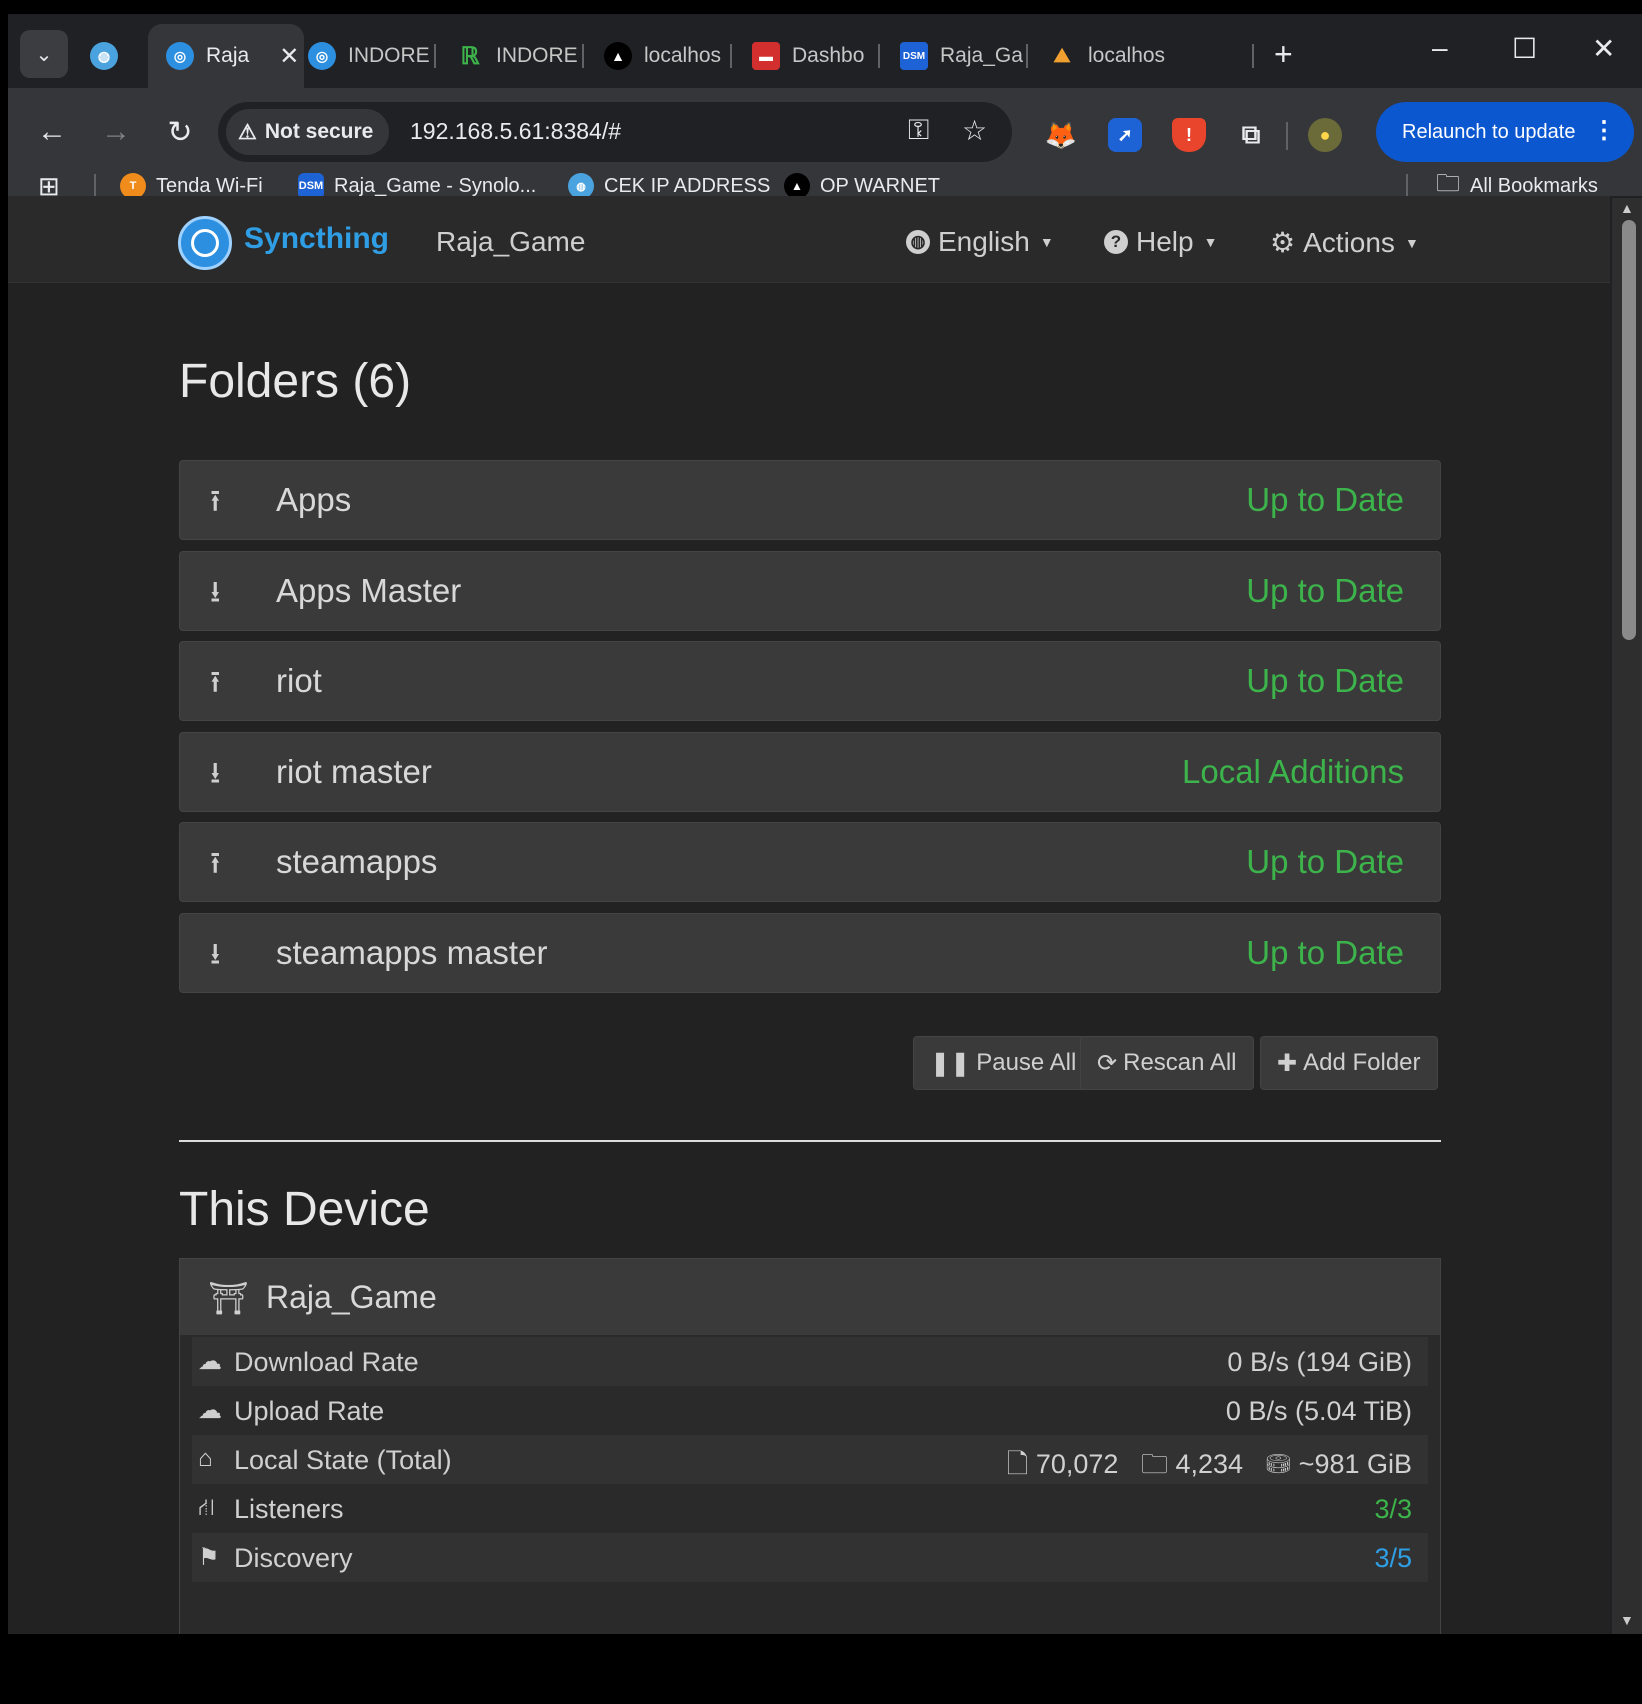  Describe the element at coordinates (810, 591) in the screenshot. I see `folder-row-apps-master: ⭳ Apps Master Up to Date` at that location.